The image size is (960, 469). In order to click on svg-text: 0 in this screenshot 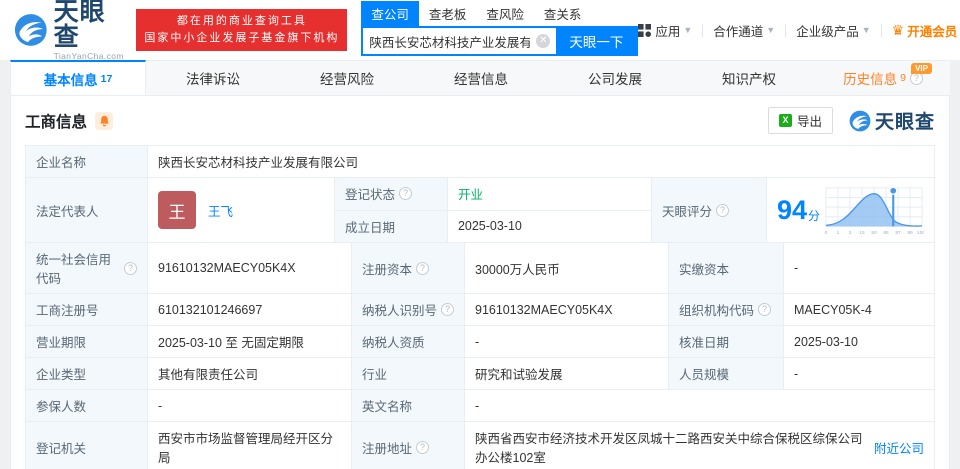, I will do `click(826, 233)`.